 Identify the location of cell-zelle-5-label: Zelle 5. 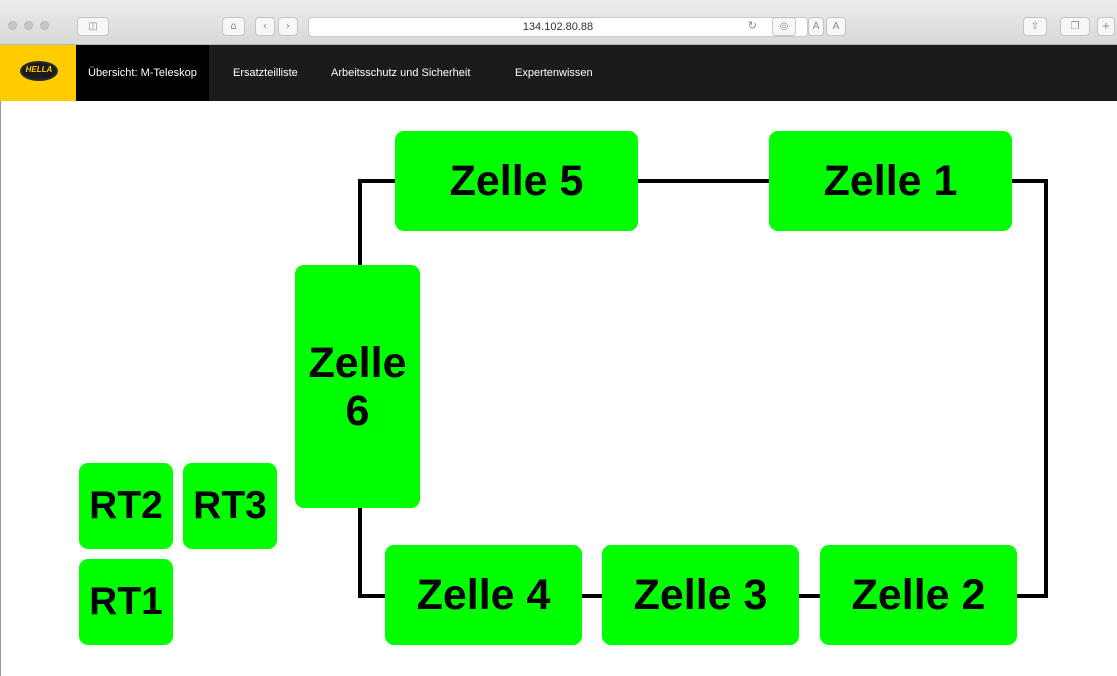
(516, 180).